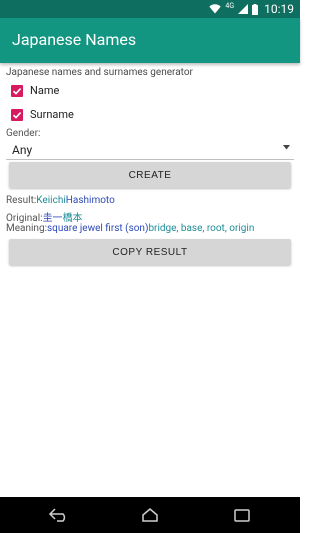 This screenshot has width=320, height=533. I want to click on recents-icon, so click(242, 515).